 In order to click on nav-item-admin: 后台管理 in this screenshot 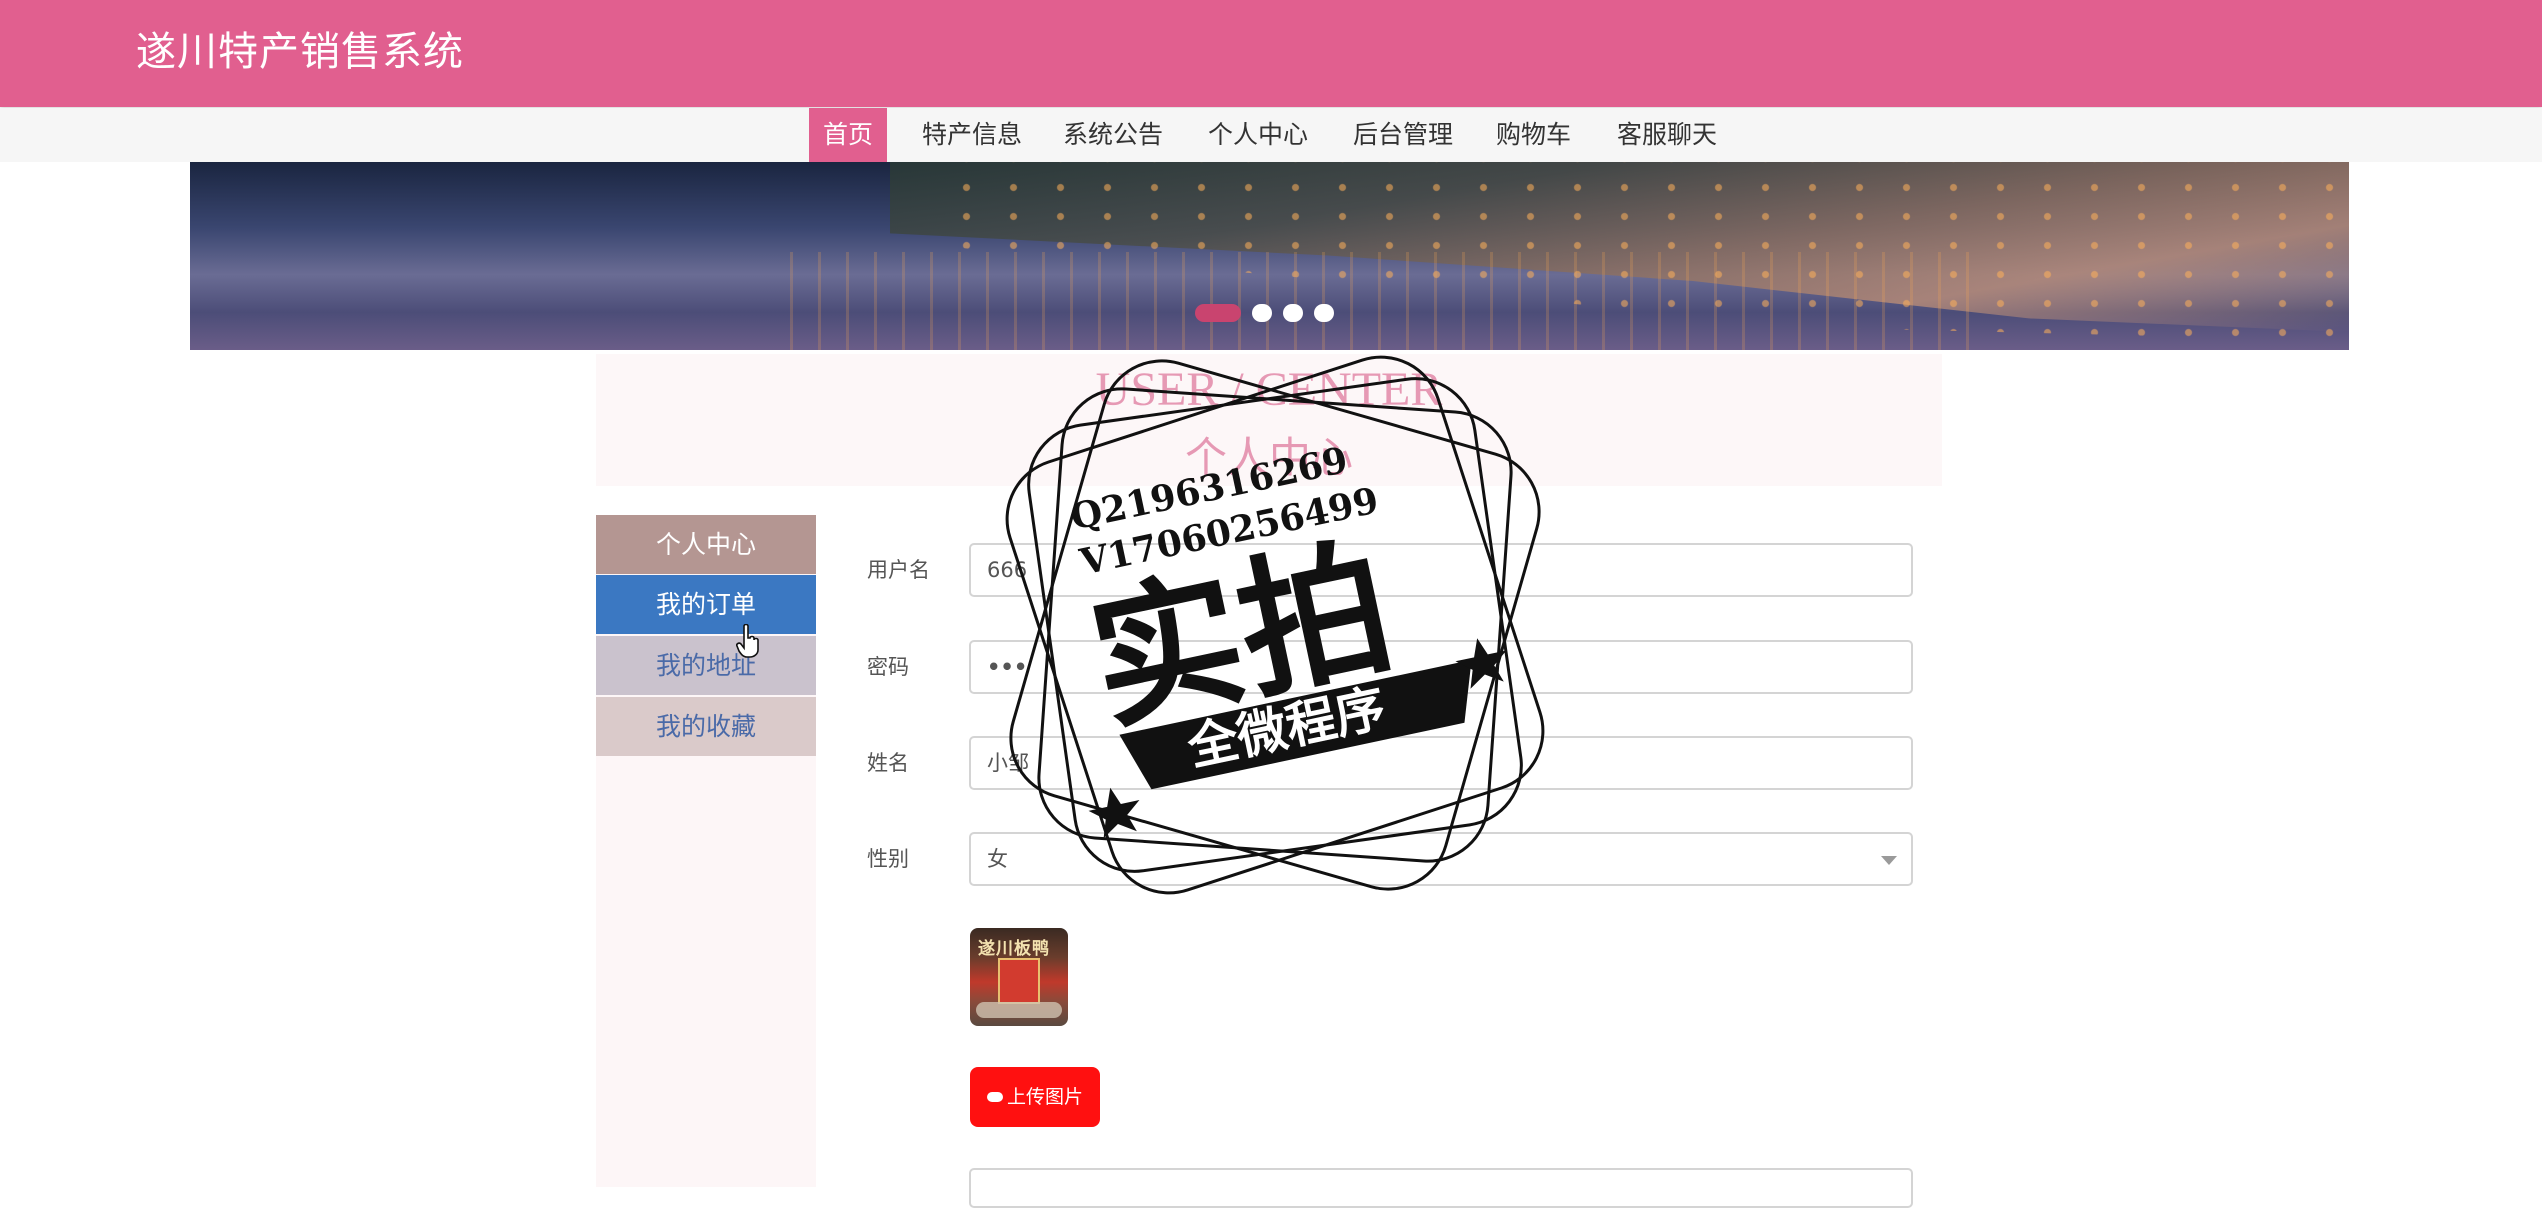, I will do `click(1403, 135)`.